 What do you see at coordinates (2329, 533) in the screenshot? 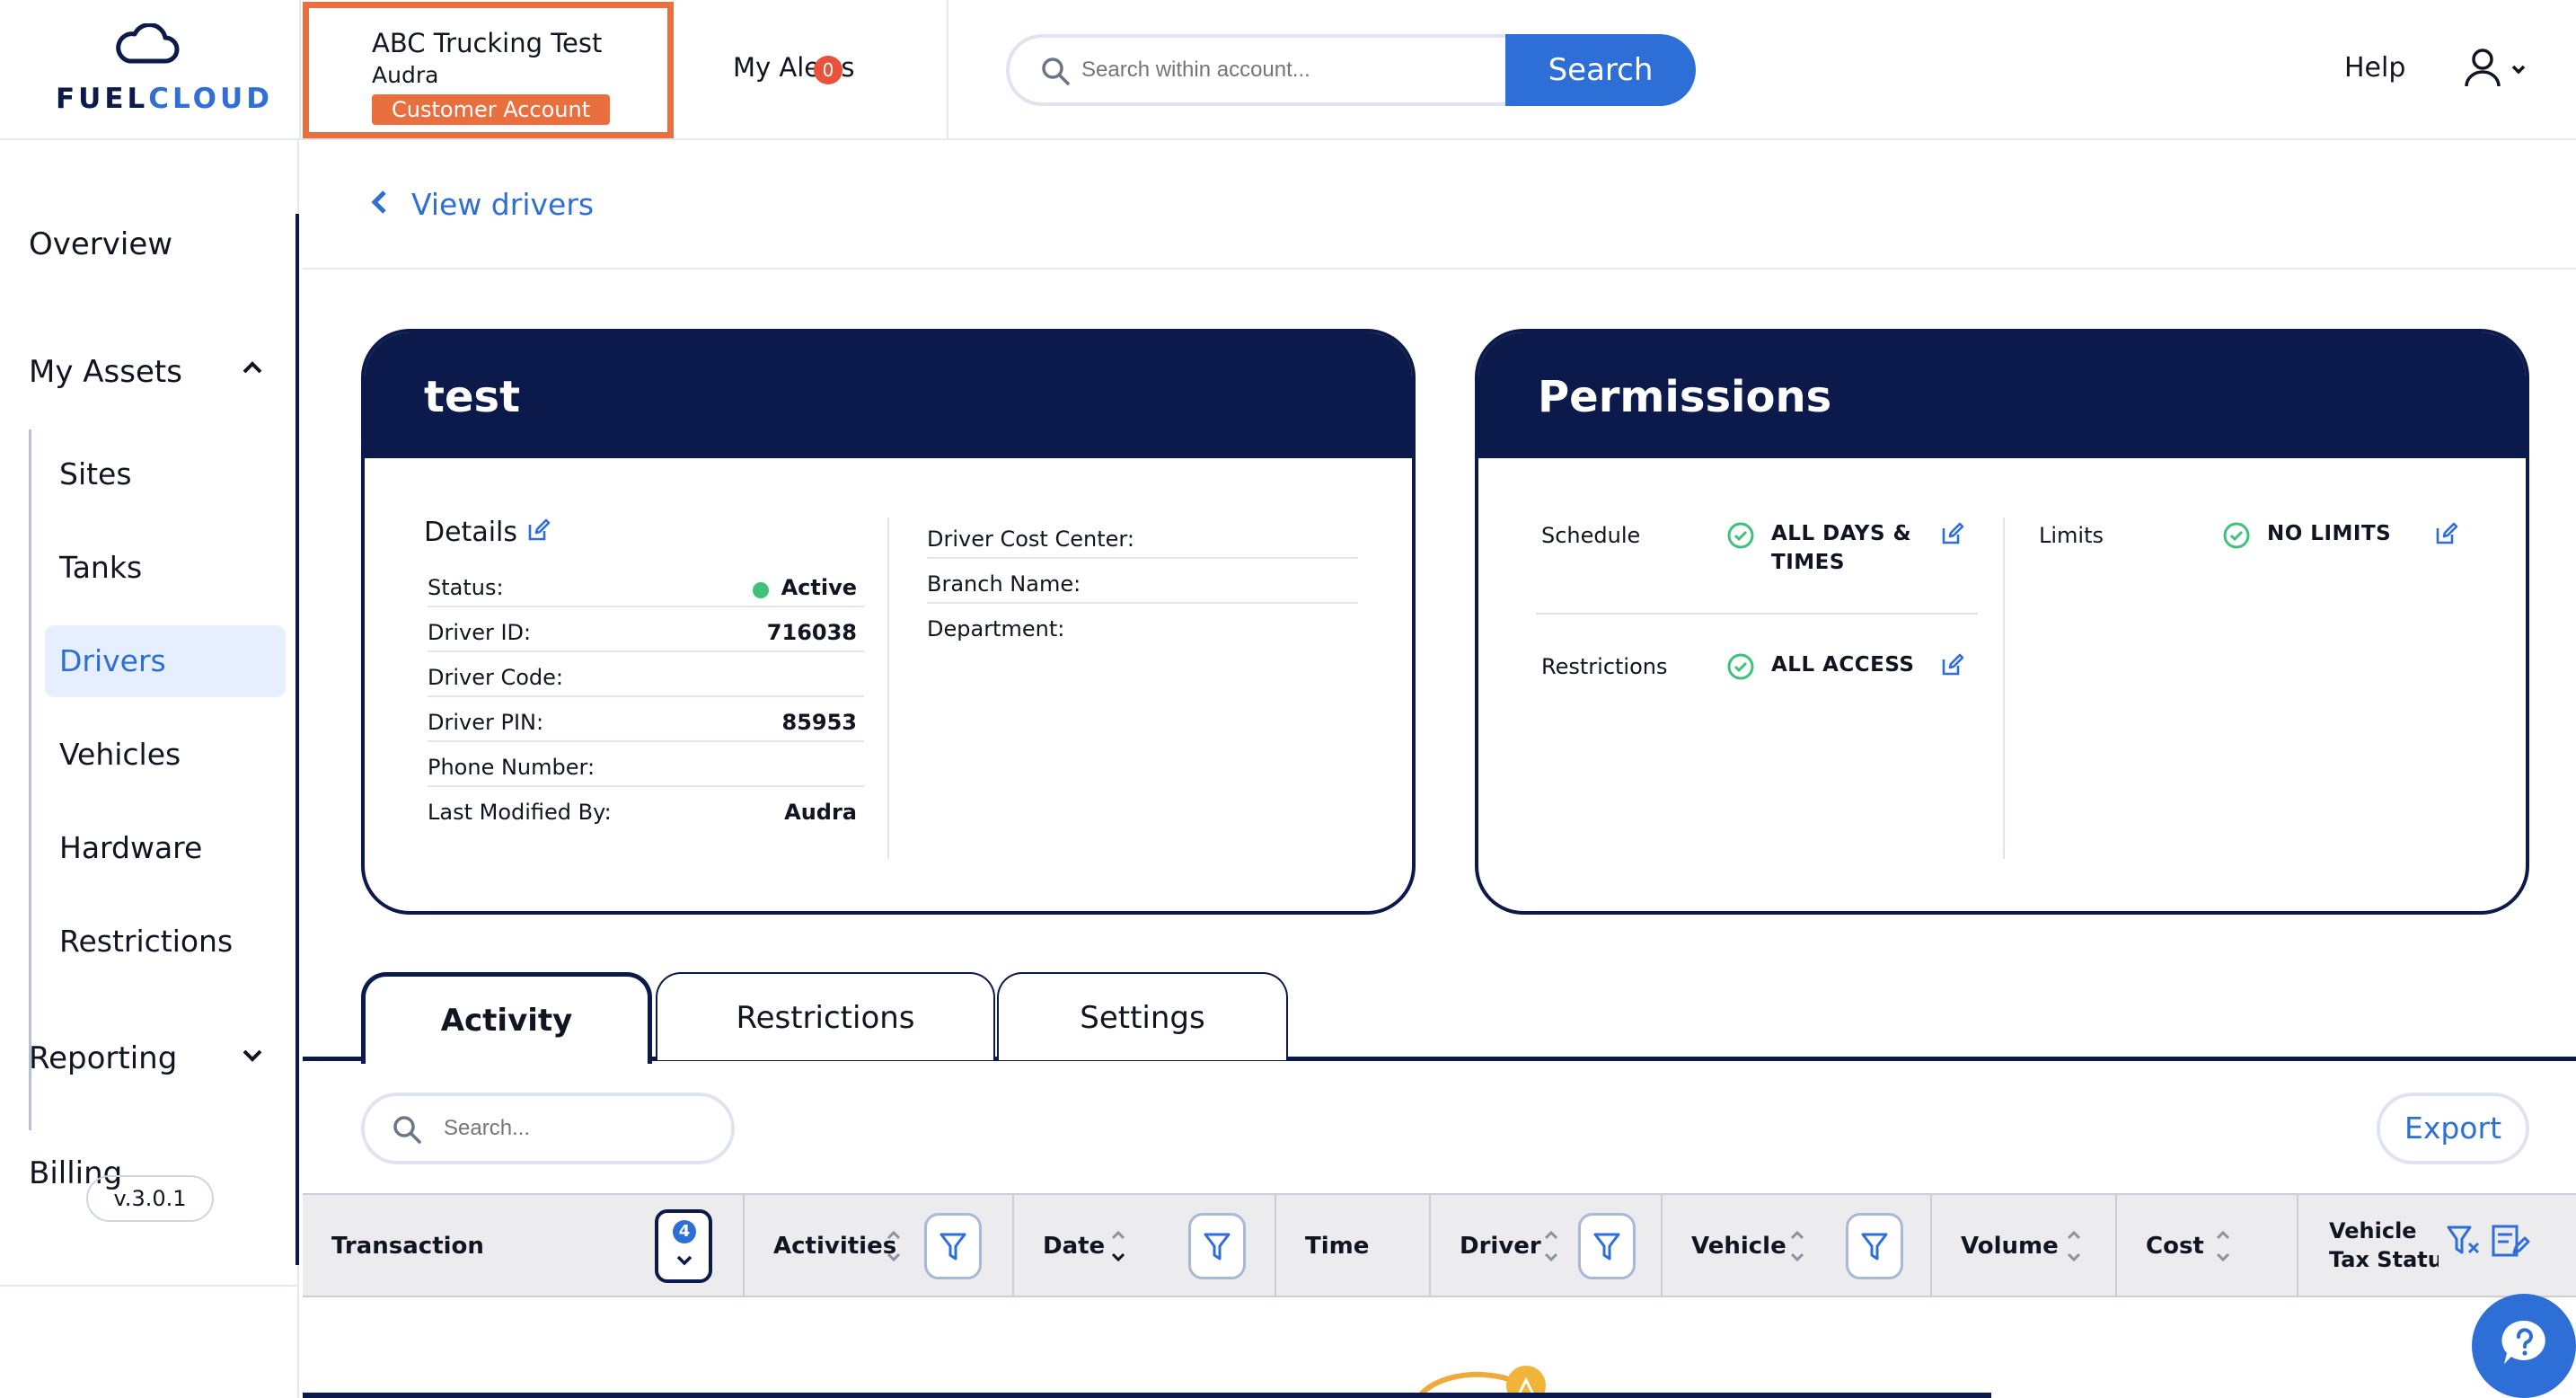
I see `limits-value: NO LIMITS` at bounding box center [2329, 533].